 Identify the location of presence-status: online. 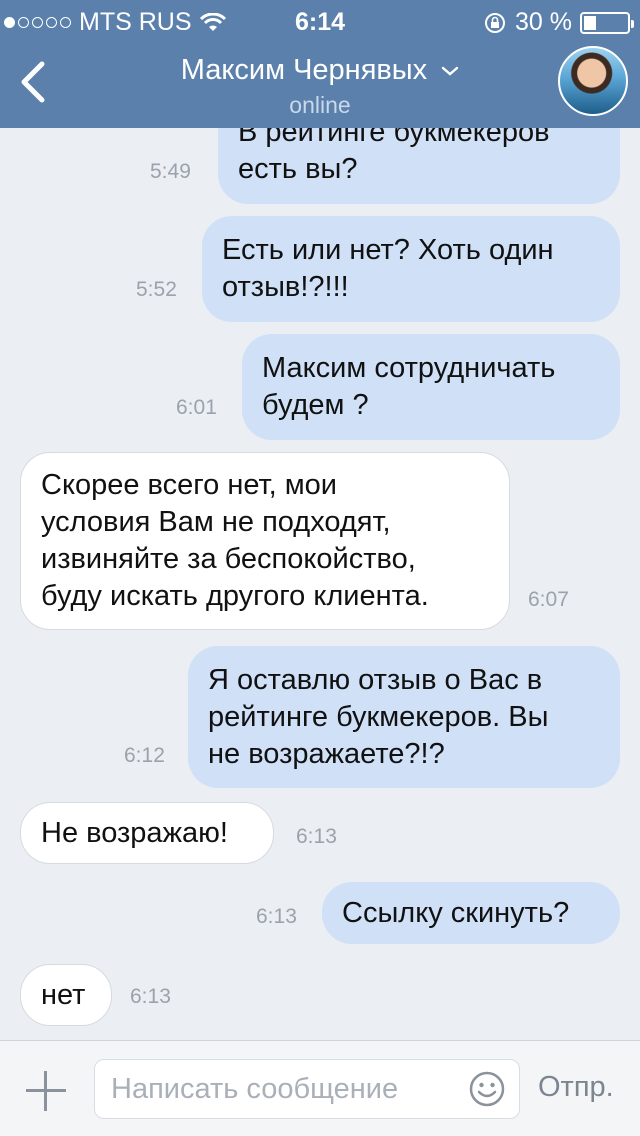
(320, 105).